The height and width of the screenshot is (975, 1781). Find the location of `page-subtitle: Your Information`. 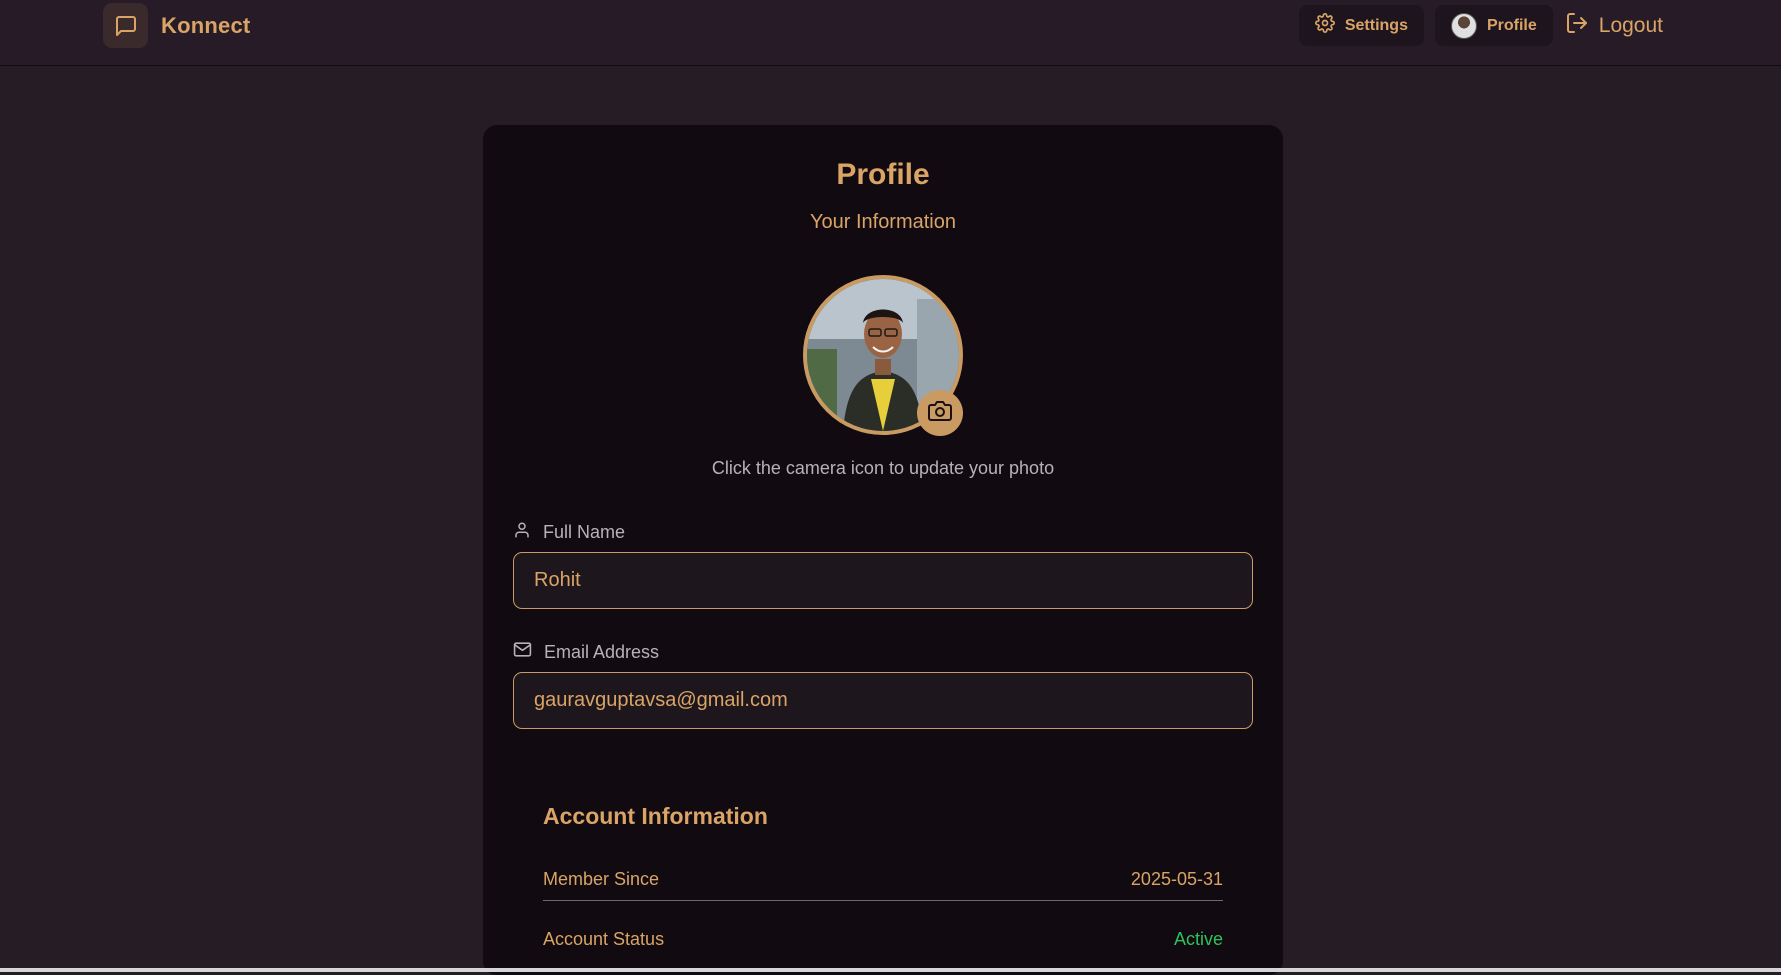

page-subtitle: Your Information is located at coordinates (882, 222).